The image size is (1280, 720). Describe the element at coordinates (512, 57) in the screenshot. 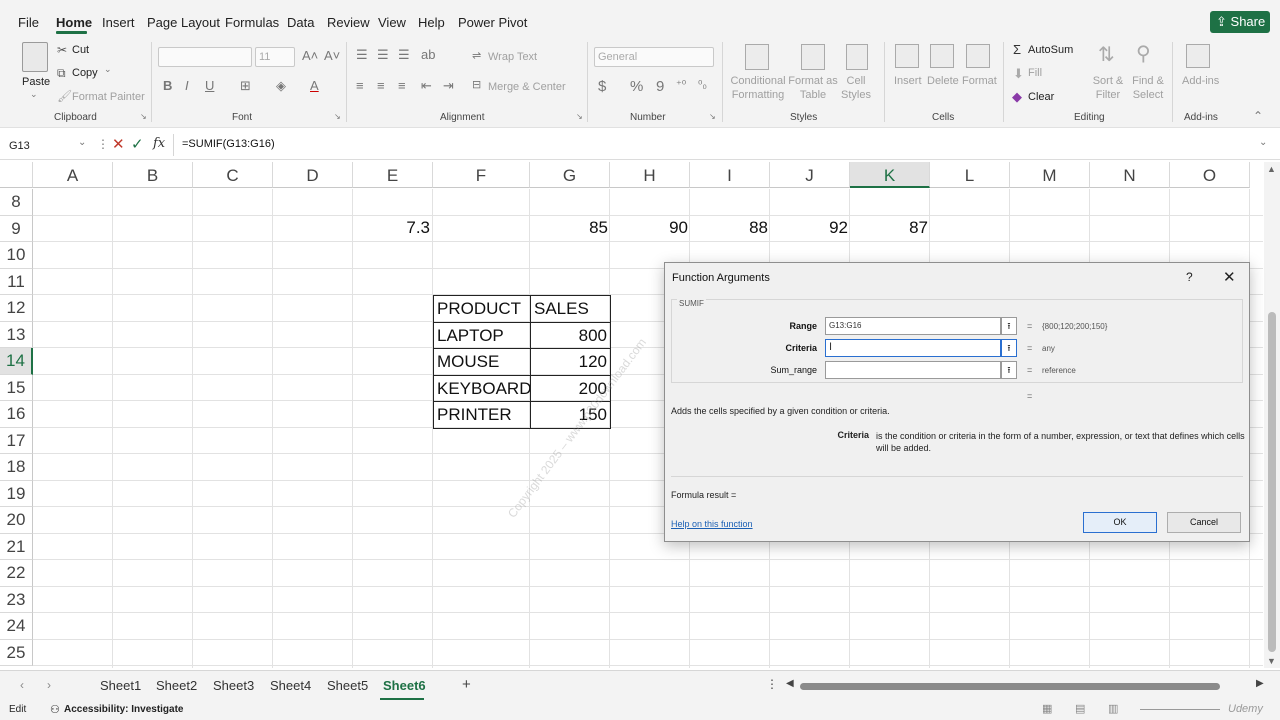

I see `wrap-text-button: Wrap Text` at that location.